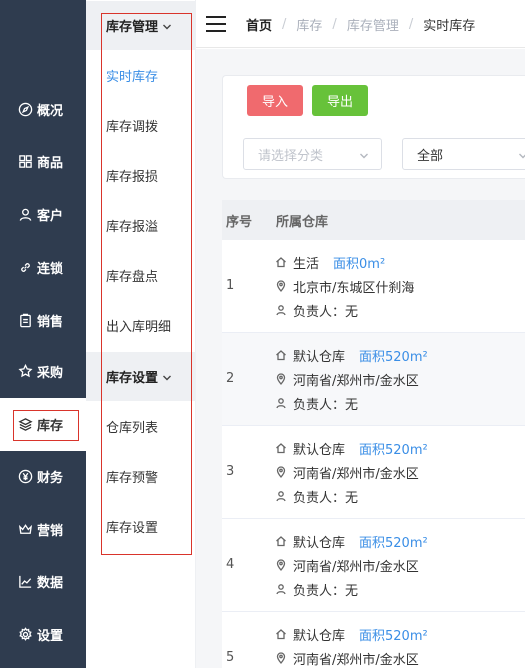 The height and width of the screenshot is (668, 525). Describe the element at coordinates (43, 529) in the screenshot. I see `nav-item-marketing: 营销` at that location.